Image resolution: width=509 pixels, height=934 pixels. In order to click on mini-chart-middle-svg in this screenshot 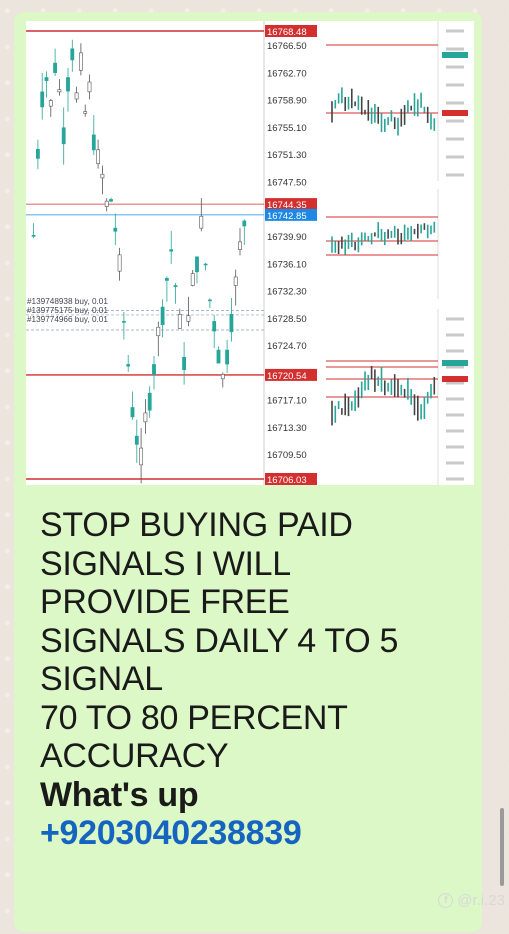, I will do `click(400, 244)`.